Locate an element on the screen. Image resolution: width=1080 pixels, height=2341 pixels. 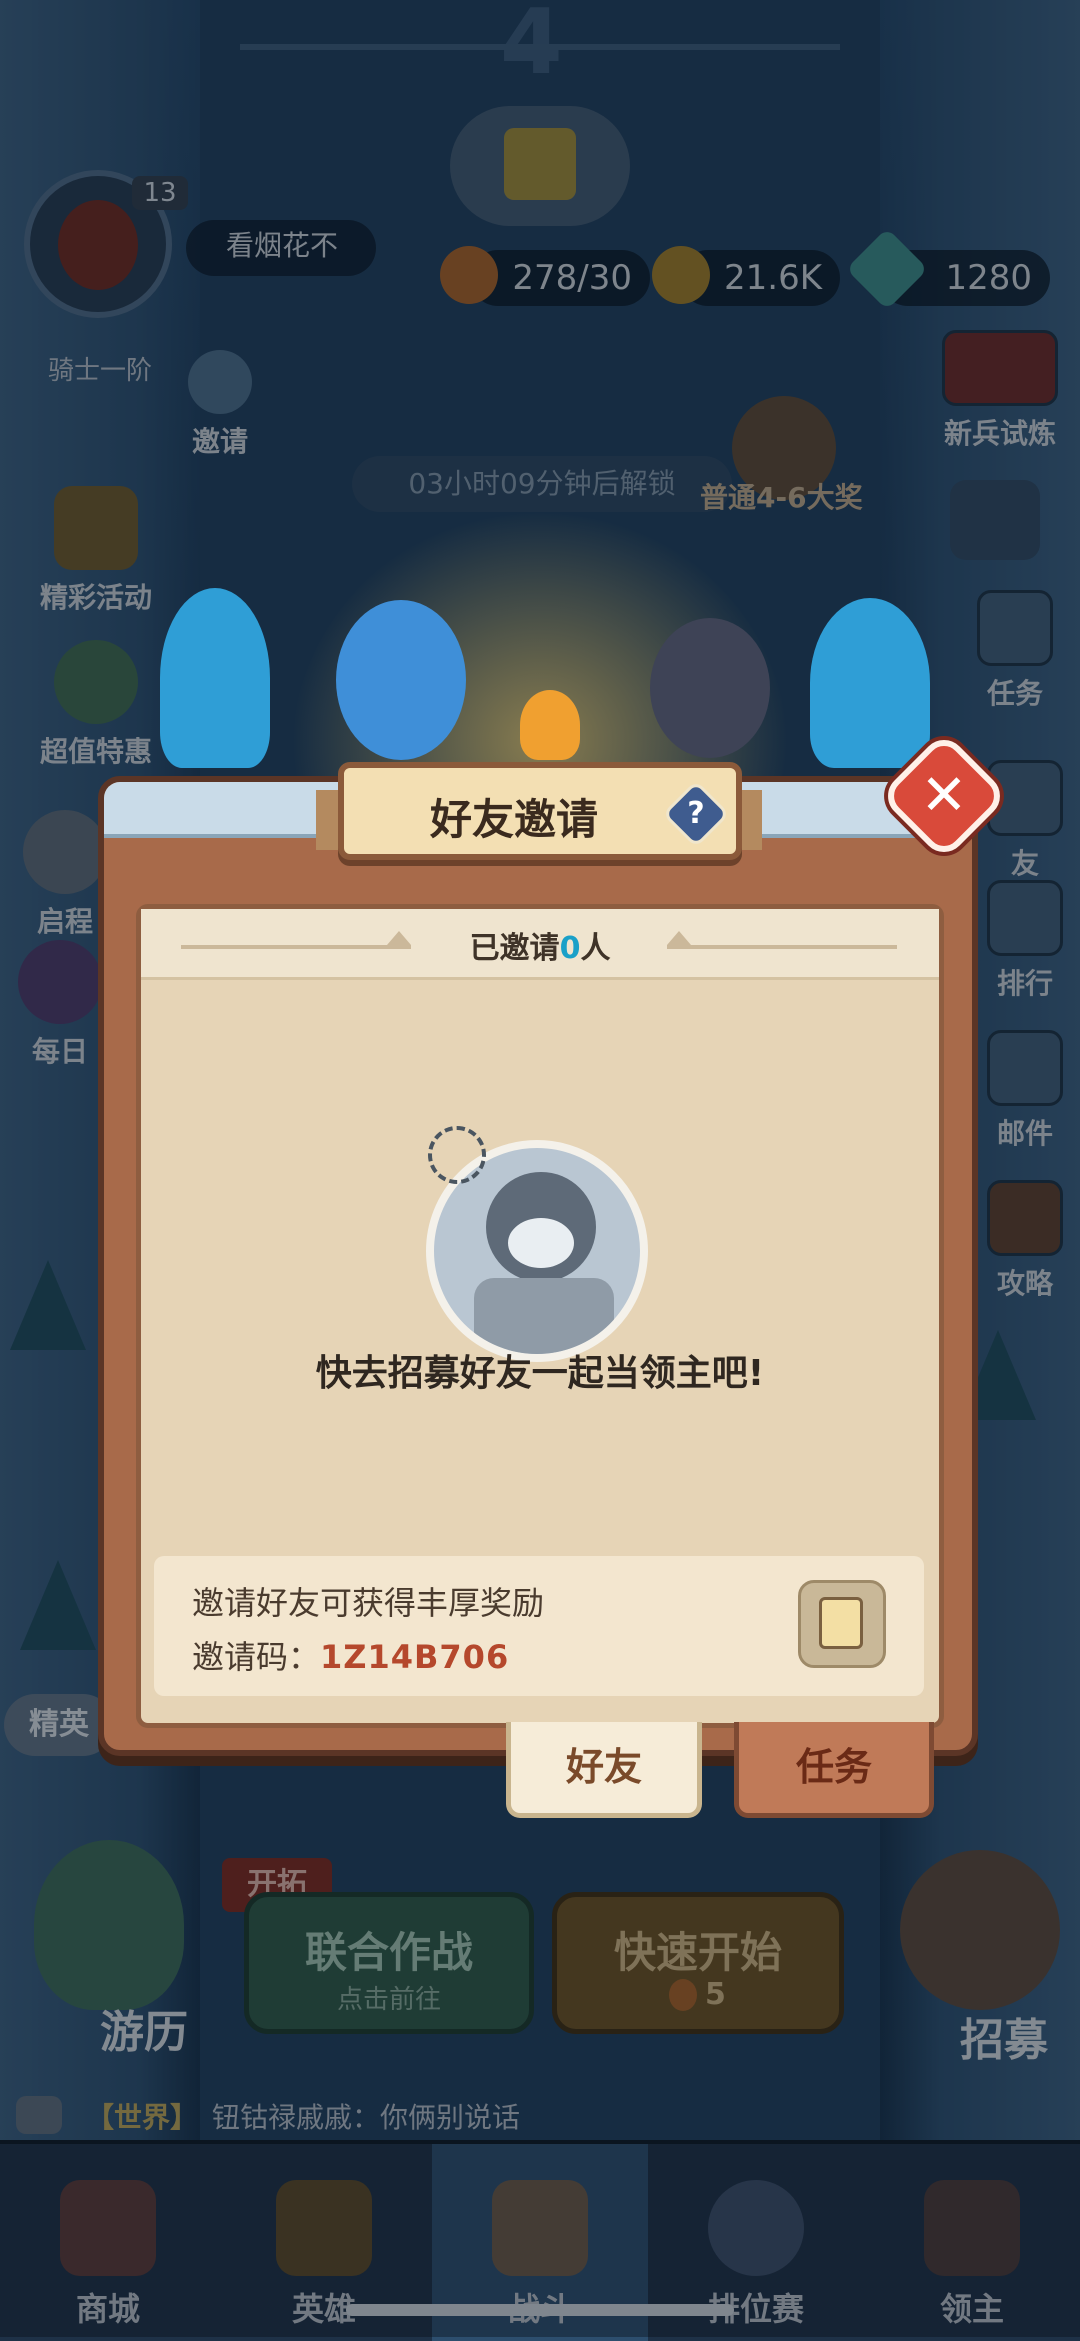
help-icon: ? is located at coordinates (696, 813).